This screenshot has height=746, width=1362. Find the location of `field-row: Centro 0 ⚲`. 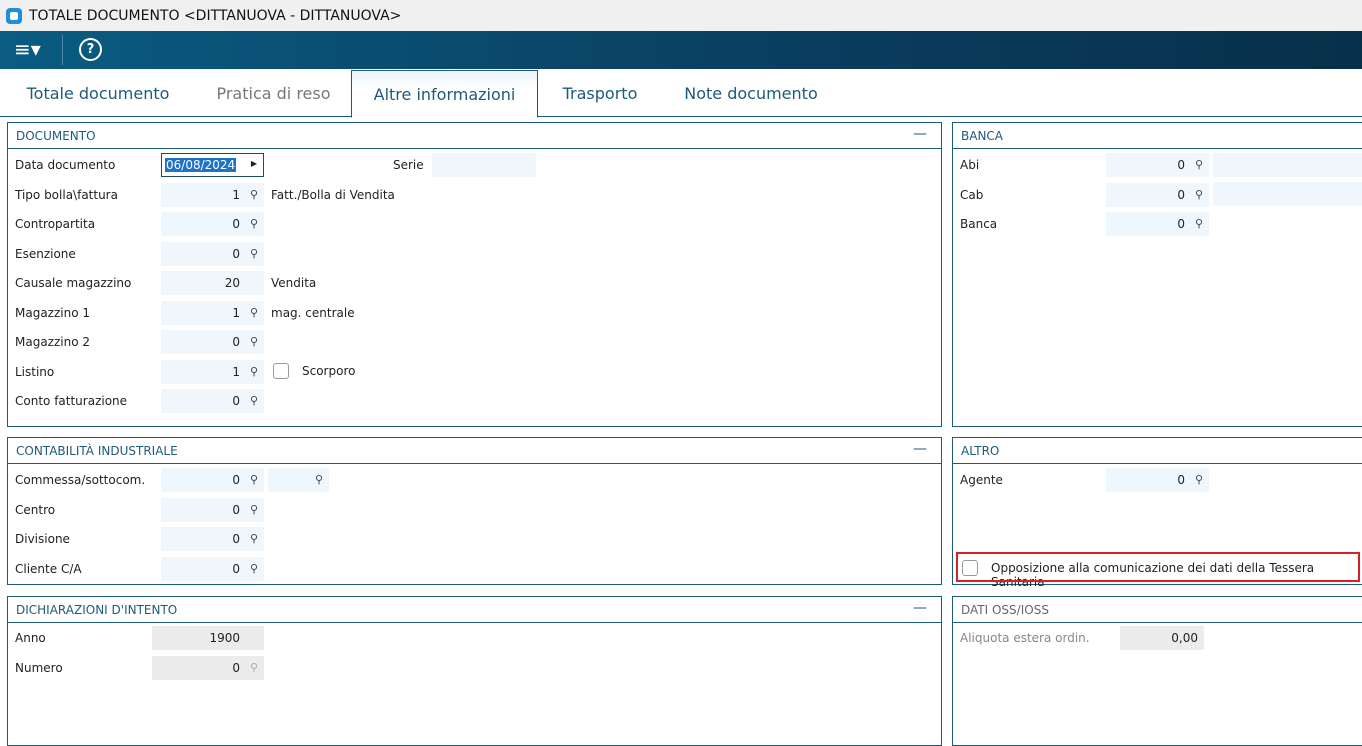

field-row: Centro 0 ⚲ is located at coordinates (474, 509).